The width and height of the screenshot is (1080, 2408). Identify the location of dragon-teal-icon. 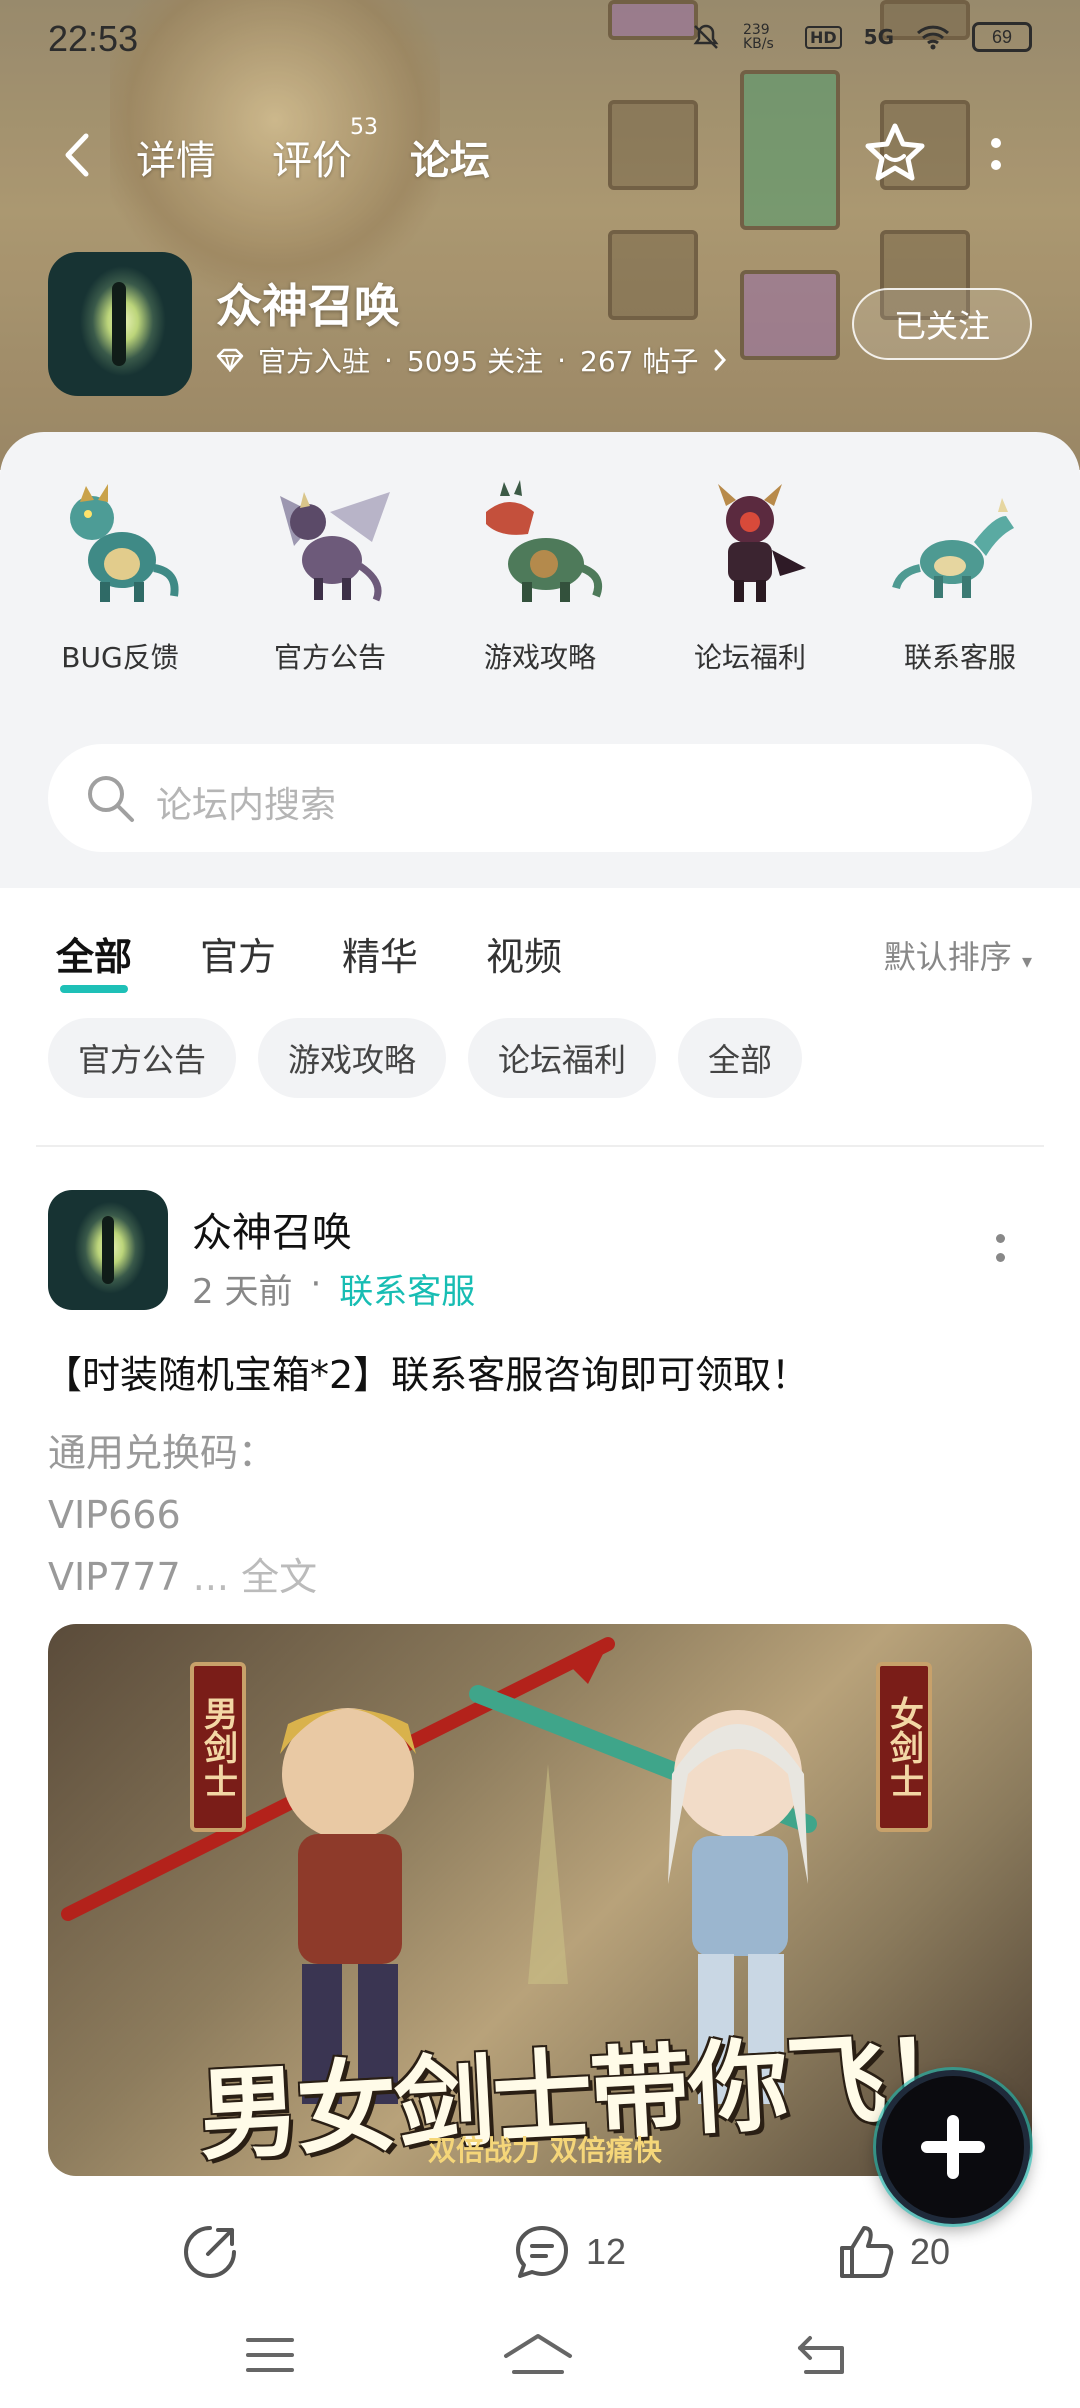
(953, 548).